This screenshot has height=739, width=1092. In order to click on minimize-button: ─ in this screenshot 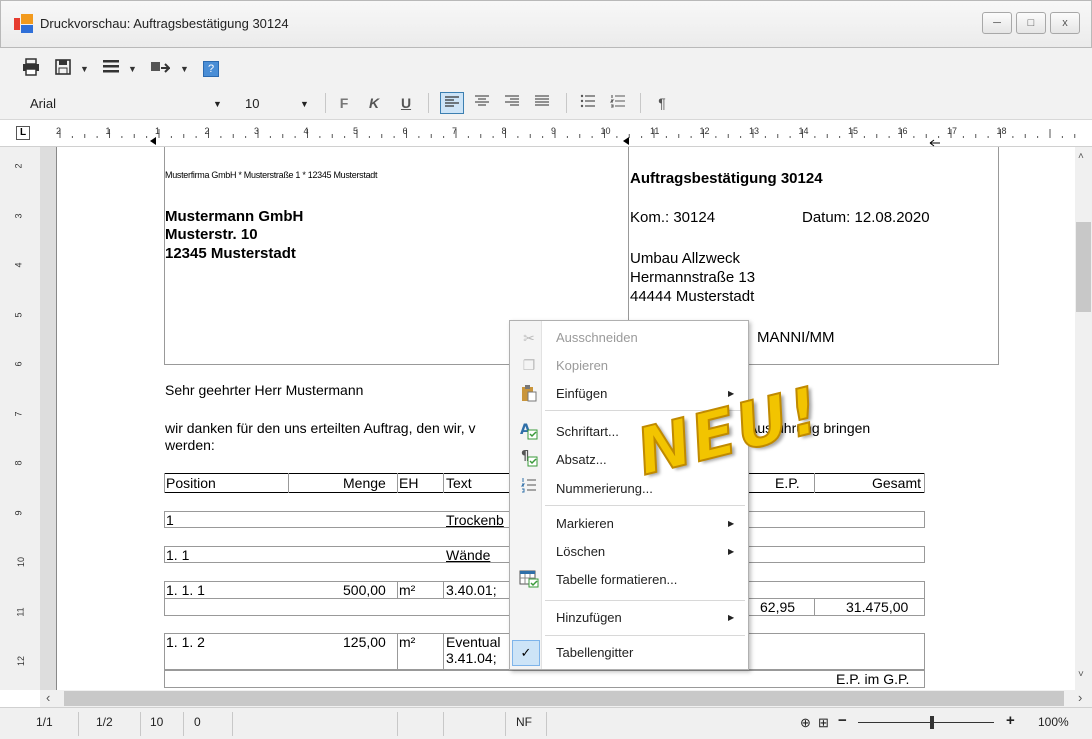, I will do `click(997, 23)`.